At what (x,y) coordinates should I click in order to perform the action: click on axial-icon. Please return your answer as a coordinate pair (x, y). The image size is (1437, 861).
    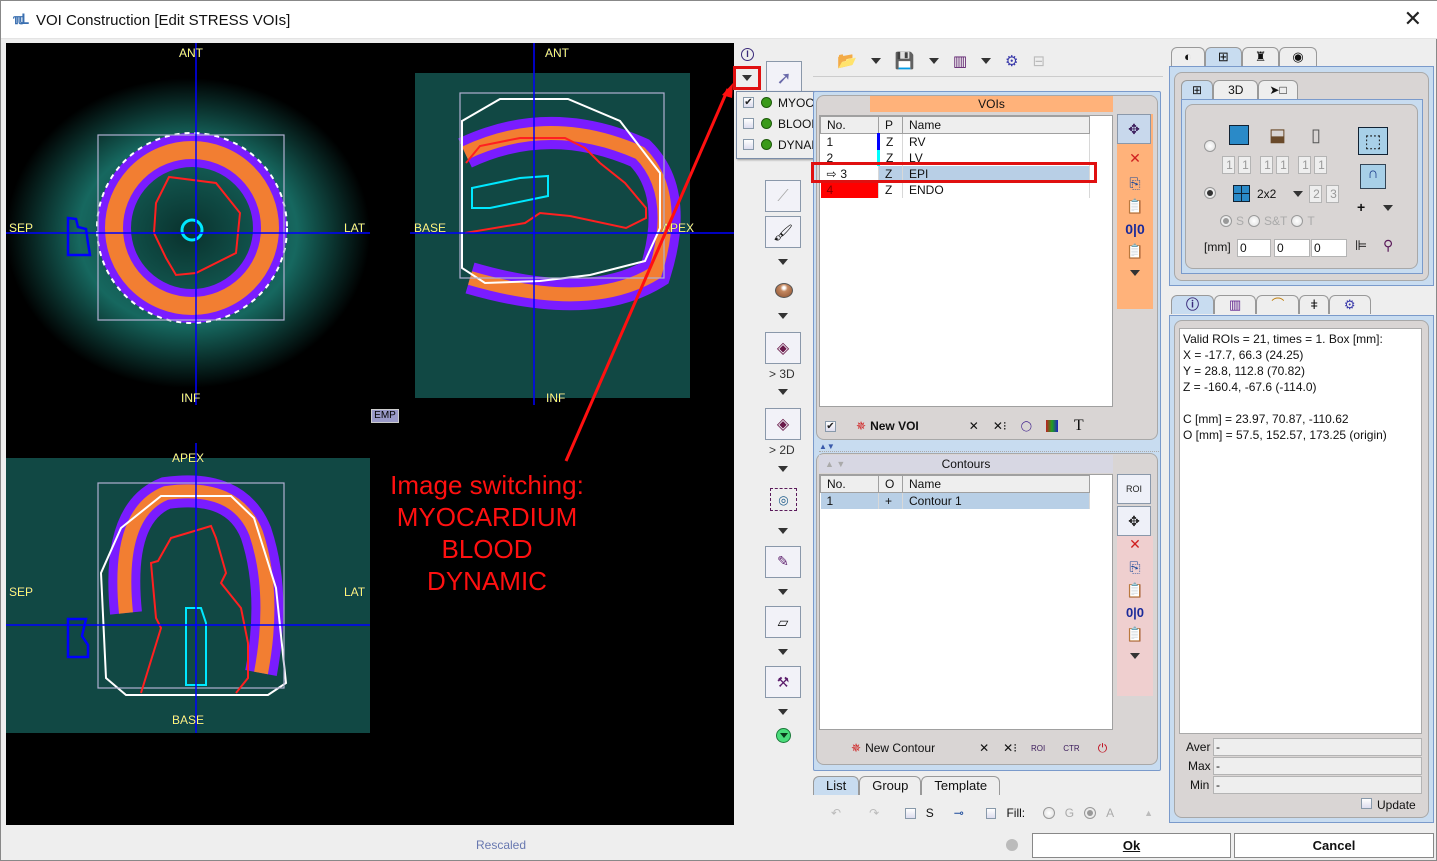
    Looking at the image, I should click on (1239, 135).